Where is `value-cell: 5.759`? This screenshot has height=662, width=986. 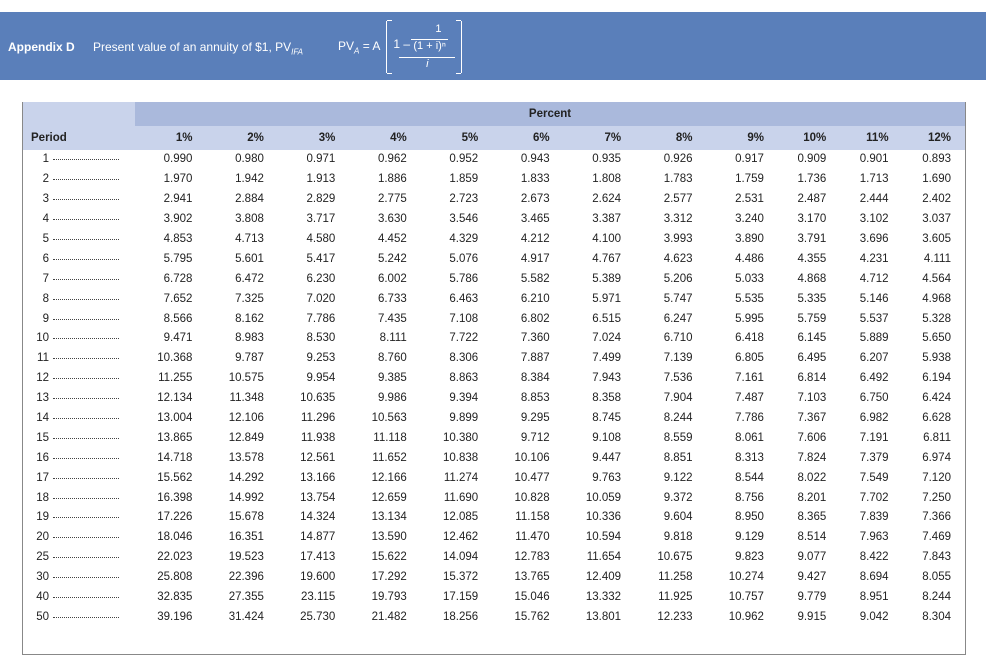
value-cell: 5.759 is located at coordinates (812, 318).